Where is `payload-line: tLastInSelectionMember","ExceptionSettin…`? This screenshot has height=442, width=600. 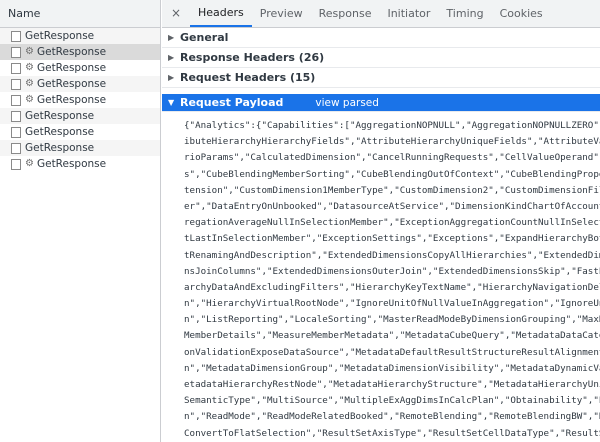 payload-line: tLastInSelectionMember","ExceptionSettin… is located at coordinates (392, 239).